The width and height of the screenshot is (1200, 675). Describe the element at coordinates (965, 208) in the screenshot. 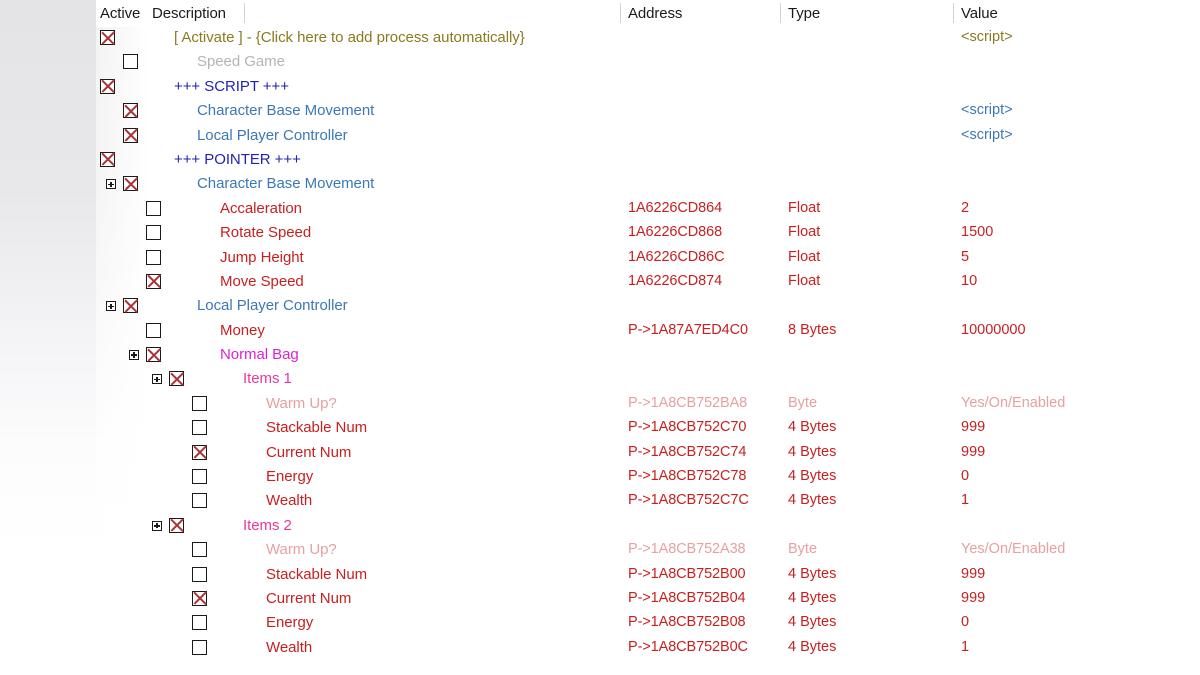

I see `entry-value: 2` at that location.